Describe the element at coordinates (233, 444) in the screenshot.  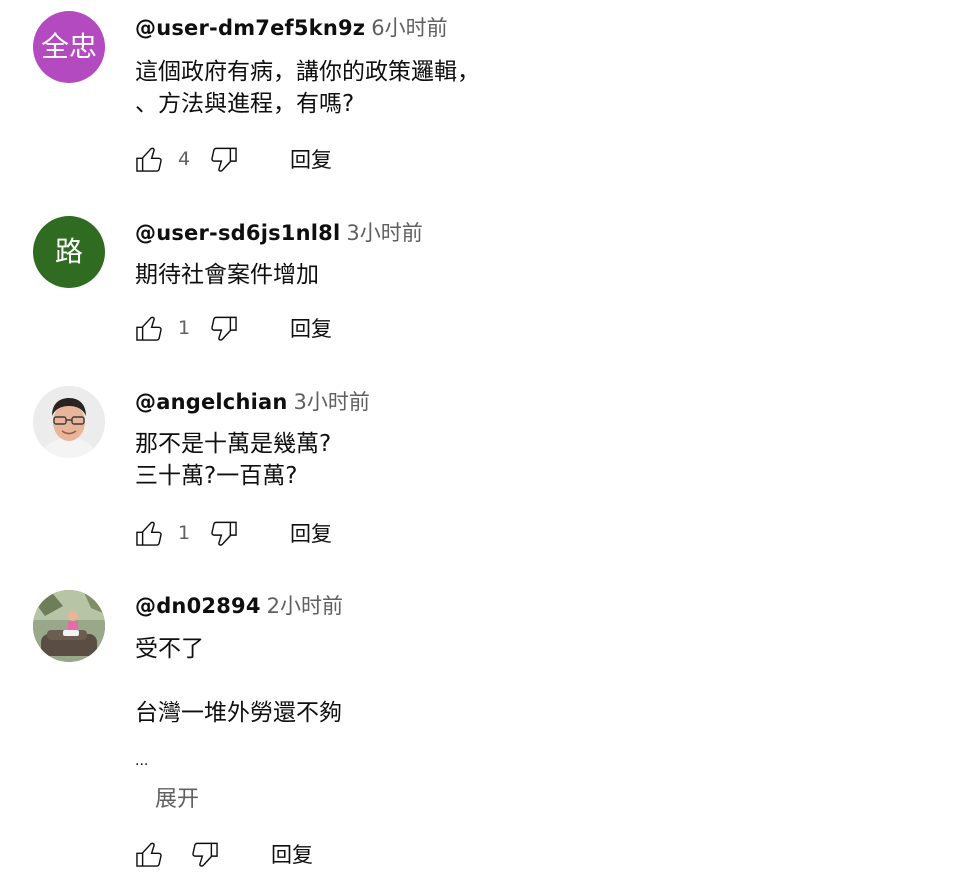
I see `comment-line: 那不是十萬是幾萬?` at that location.